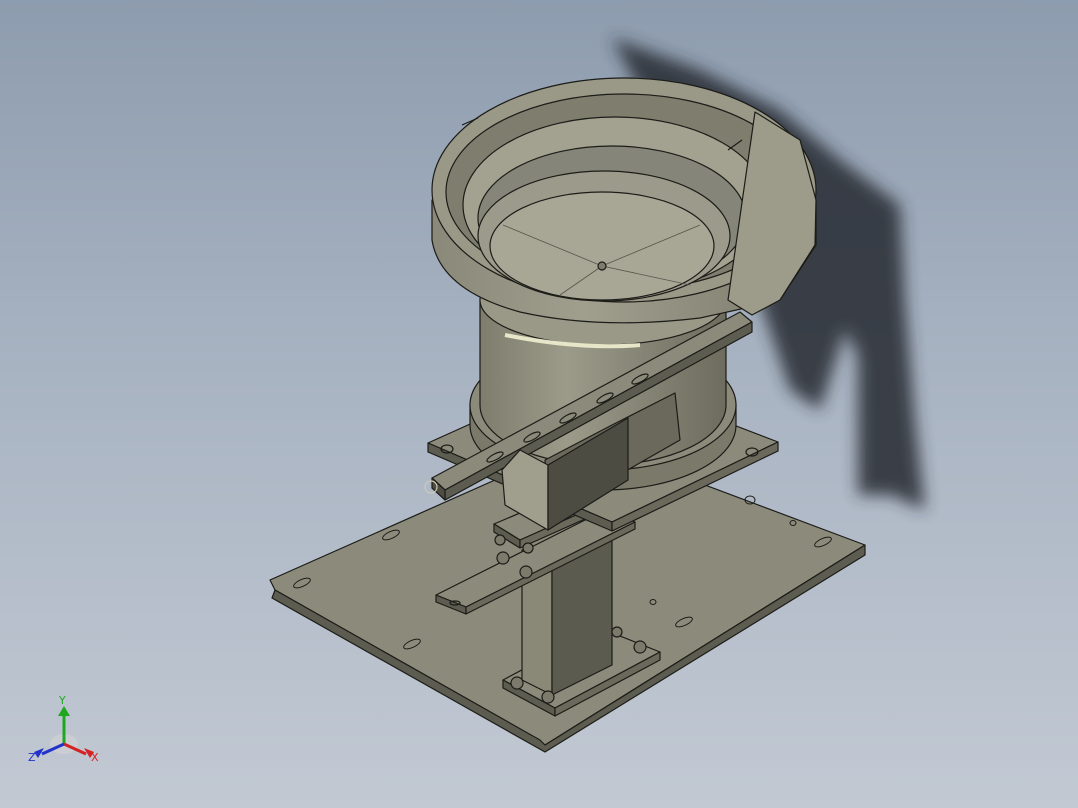 The height and width of the screenshot is (808, 1078). I want to click on orientation-triad: Y X Z, so click(67, 730).